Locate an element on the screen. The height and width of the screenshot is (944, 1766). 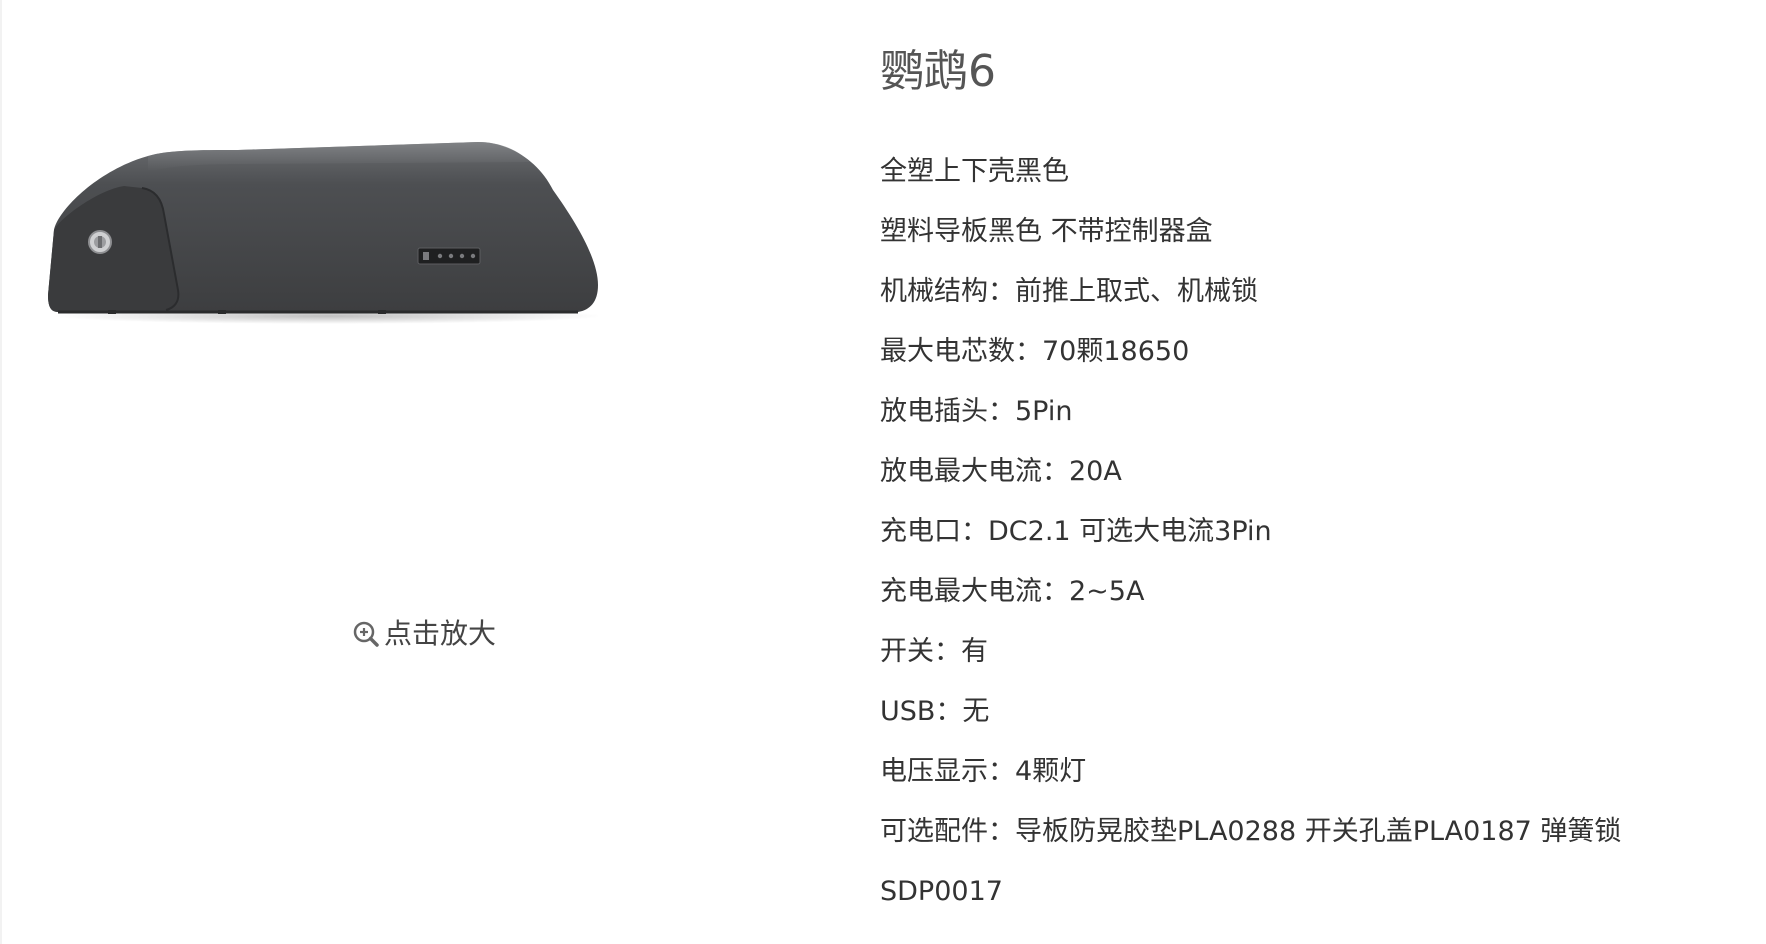
zoom-label: 点击放大 is located at coordinates (440, 633).